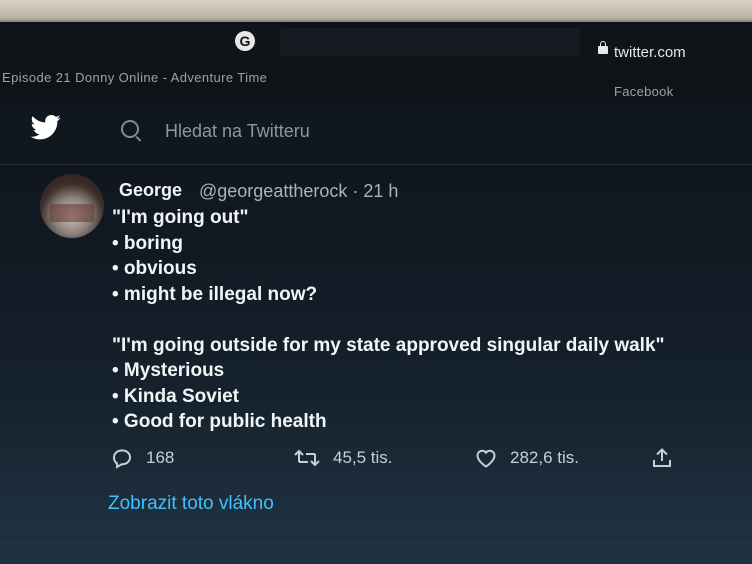  Describe the element at coordinates (148, 243) in the screenshot. I see `tweet-line: • boring` at that location.